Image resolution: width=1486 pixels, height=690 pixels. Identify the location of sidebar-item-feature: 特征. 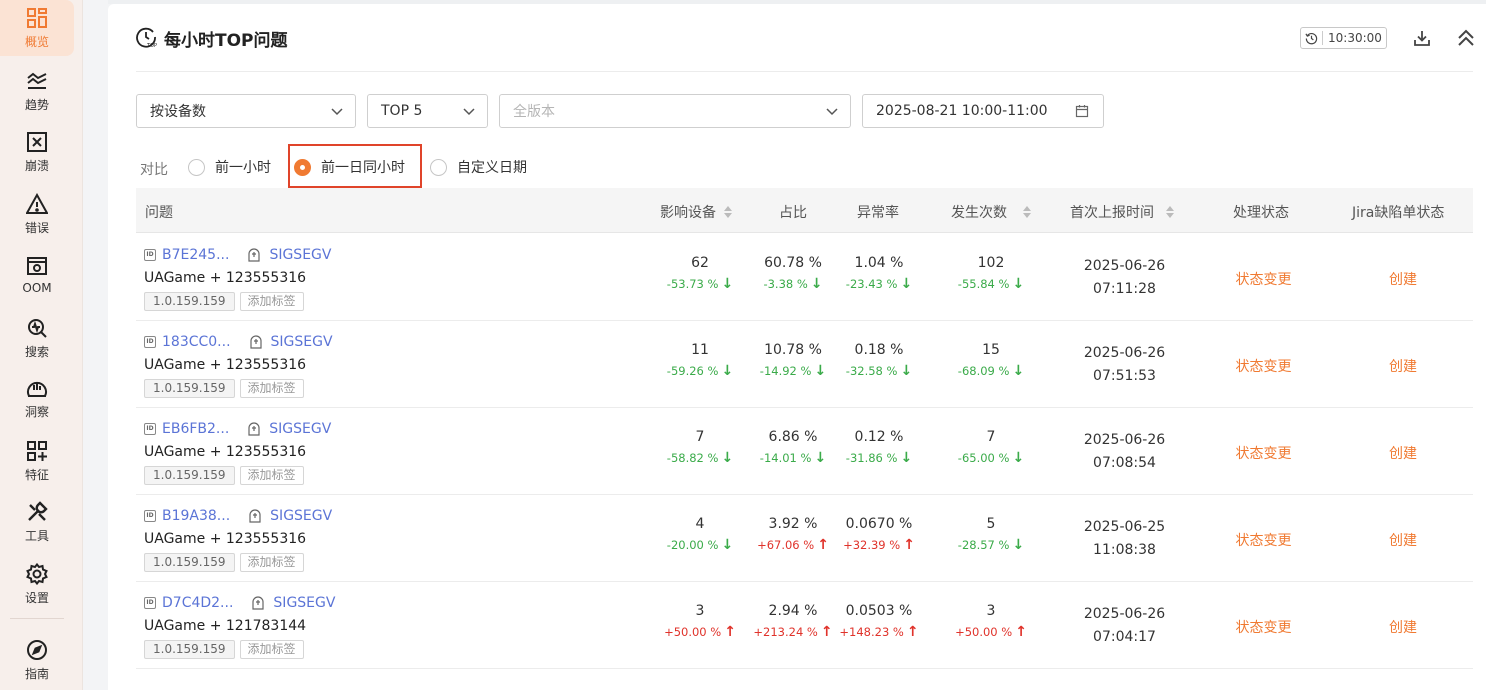
(37, 461).